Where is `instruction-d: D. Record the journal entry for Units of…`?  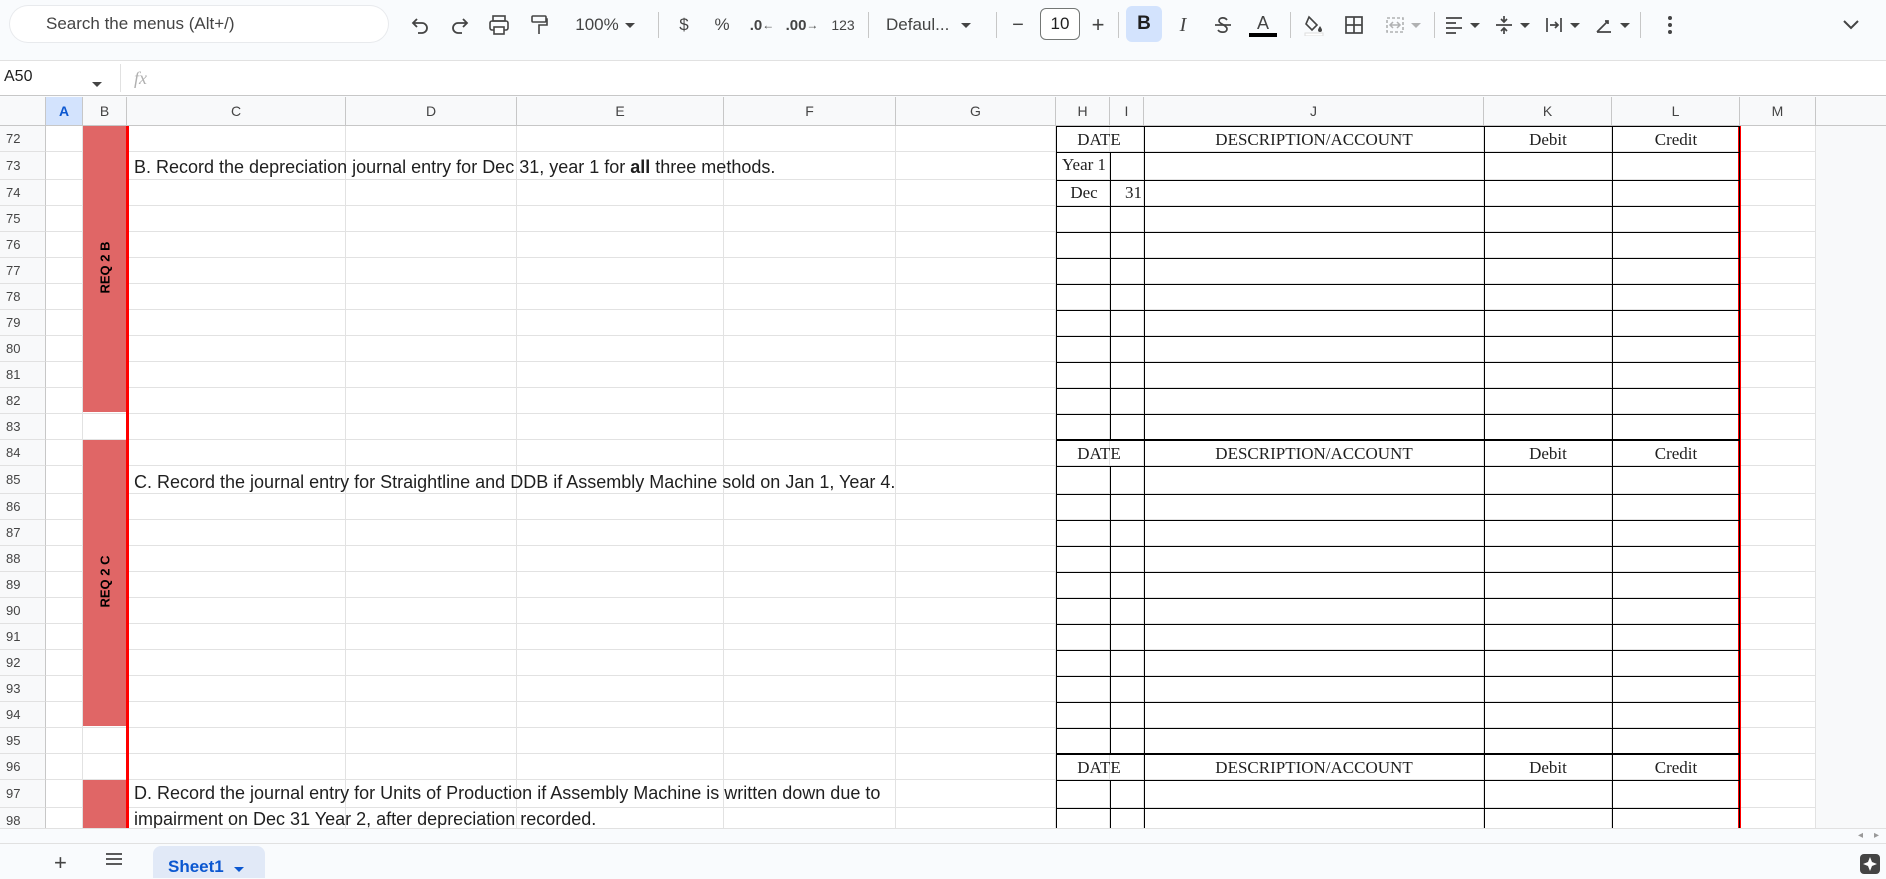 instruction-d: D. Record the journal entry for Units of… is located at coordinates (507, 793).